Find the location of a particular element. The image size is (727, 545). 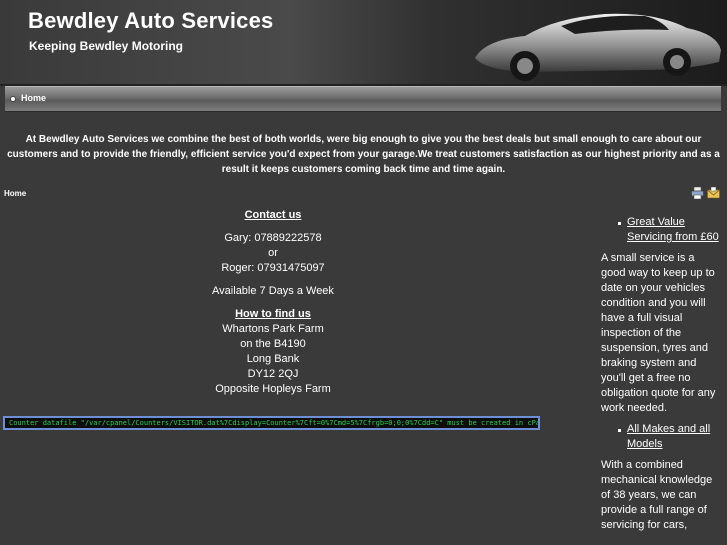

availability-text: Available 7 Days a Week is located at coordinates (273, 291).